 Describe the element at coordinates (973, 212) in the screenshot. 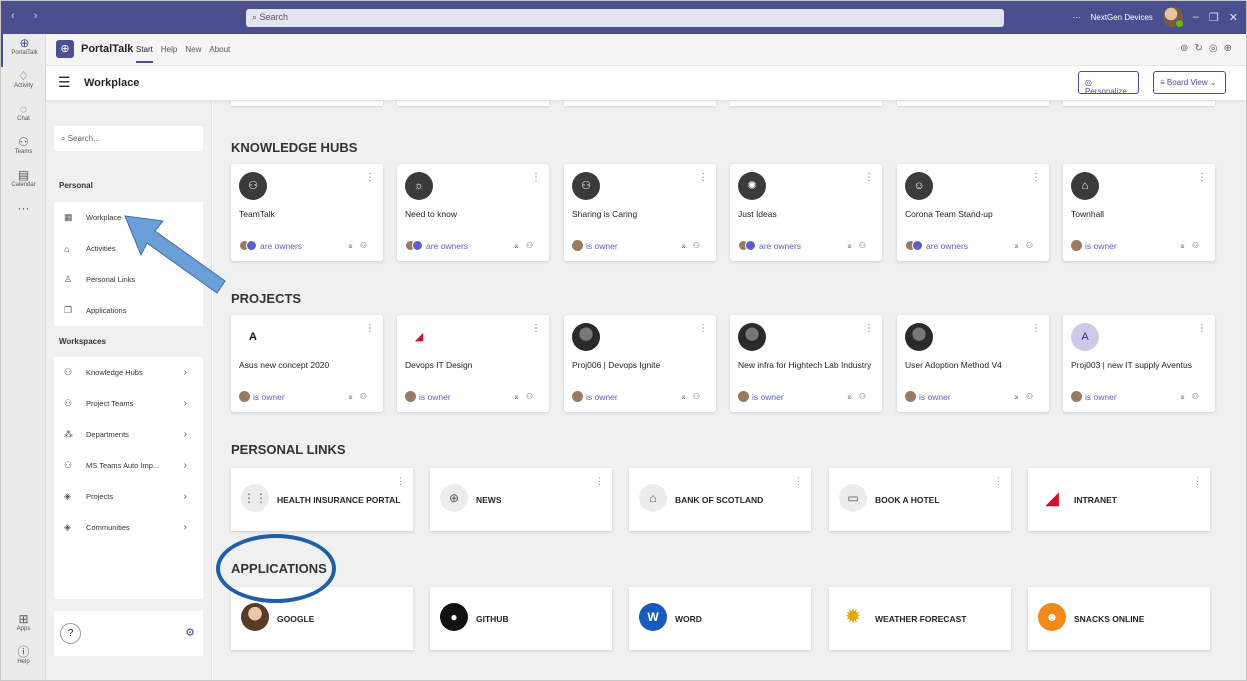

I see `hub-card: ☺ ⋮ Corona Team Stand-up are owners ⌅⚇` at that location.